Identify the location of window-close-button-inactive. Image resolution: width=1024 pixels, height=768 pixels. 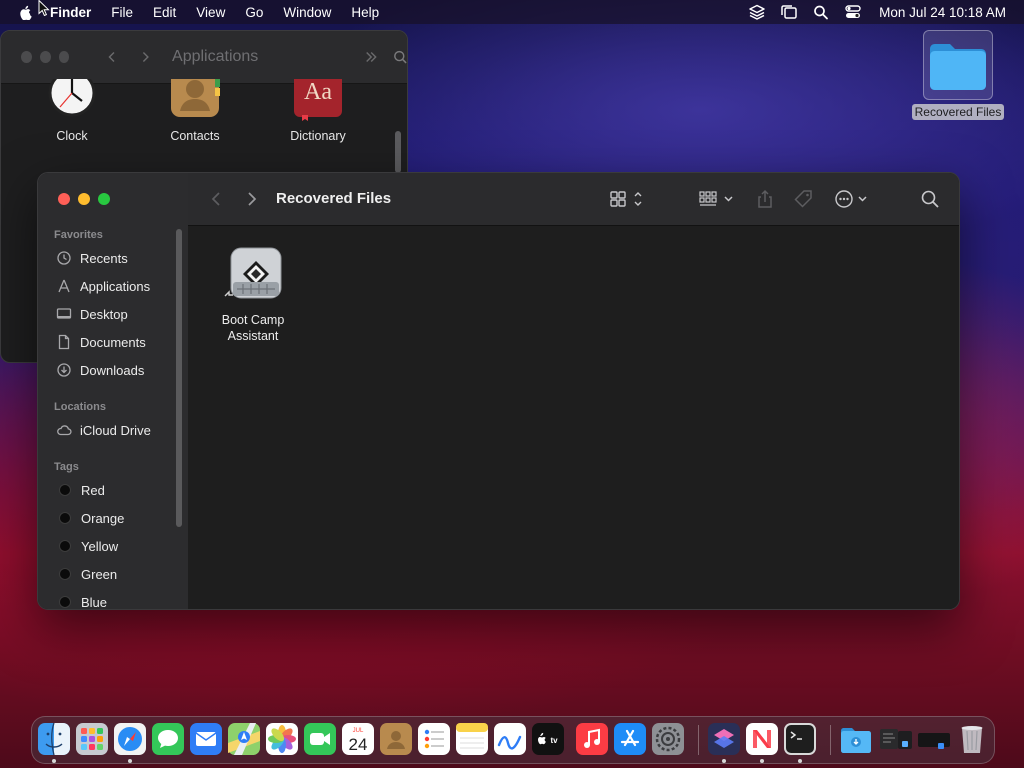
(26, 57).